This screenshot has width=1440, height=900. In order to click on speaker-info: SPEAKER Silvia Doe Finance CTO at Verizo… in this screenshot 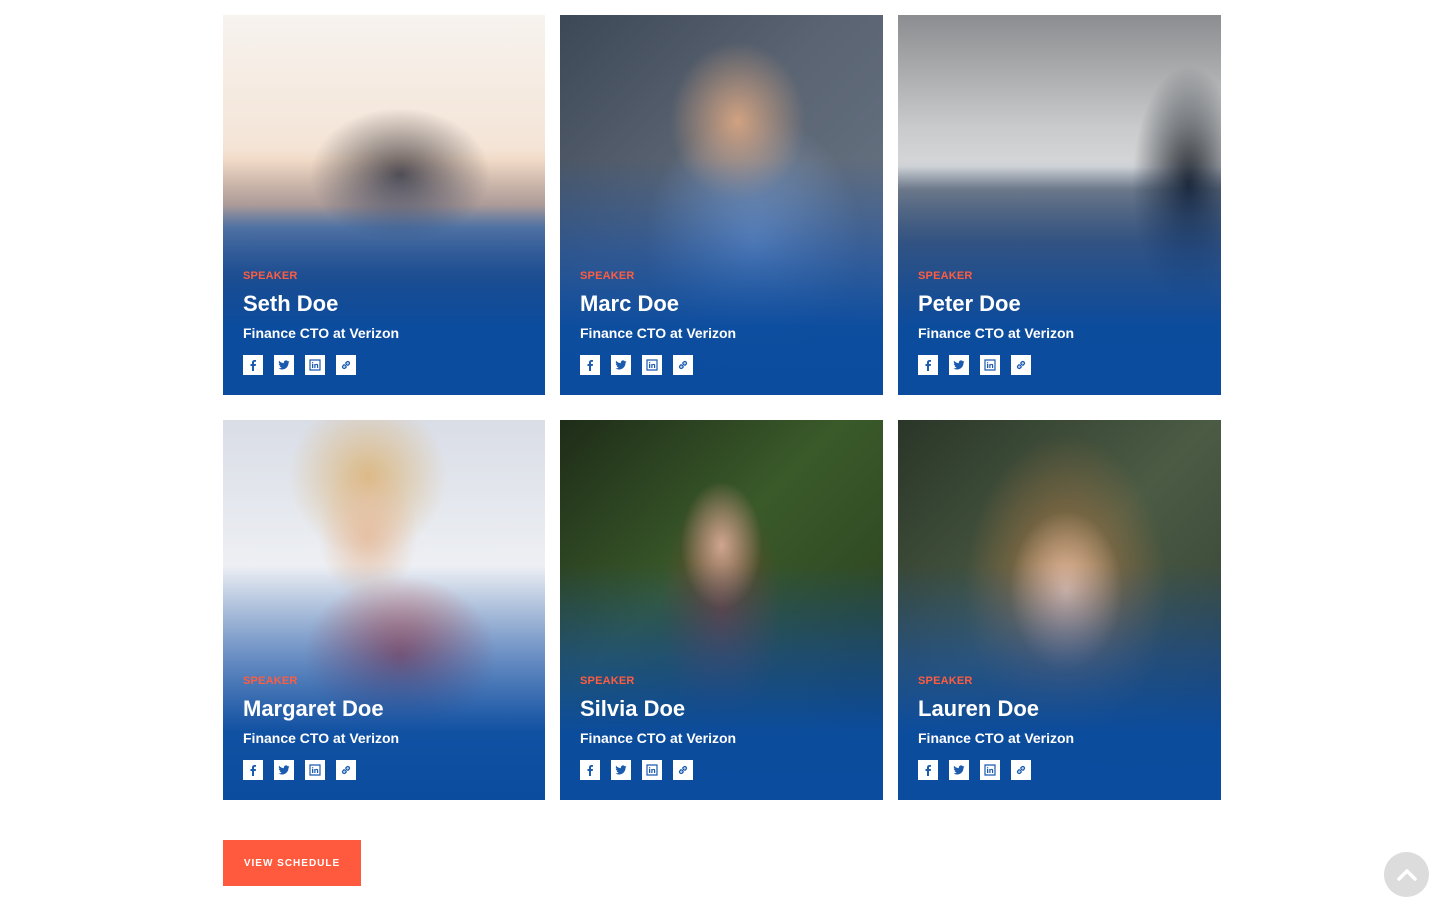, I will do `click(721, 727)`.